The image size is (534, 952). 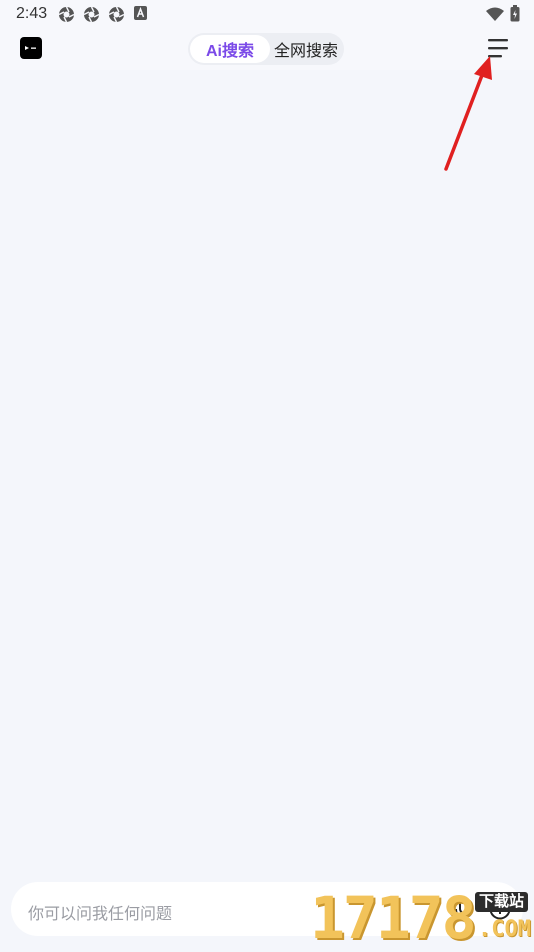 I want to click on status-bar: 2:43, so click(x=267, y=14).